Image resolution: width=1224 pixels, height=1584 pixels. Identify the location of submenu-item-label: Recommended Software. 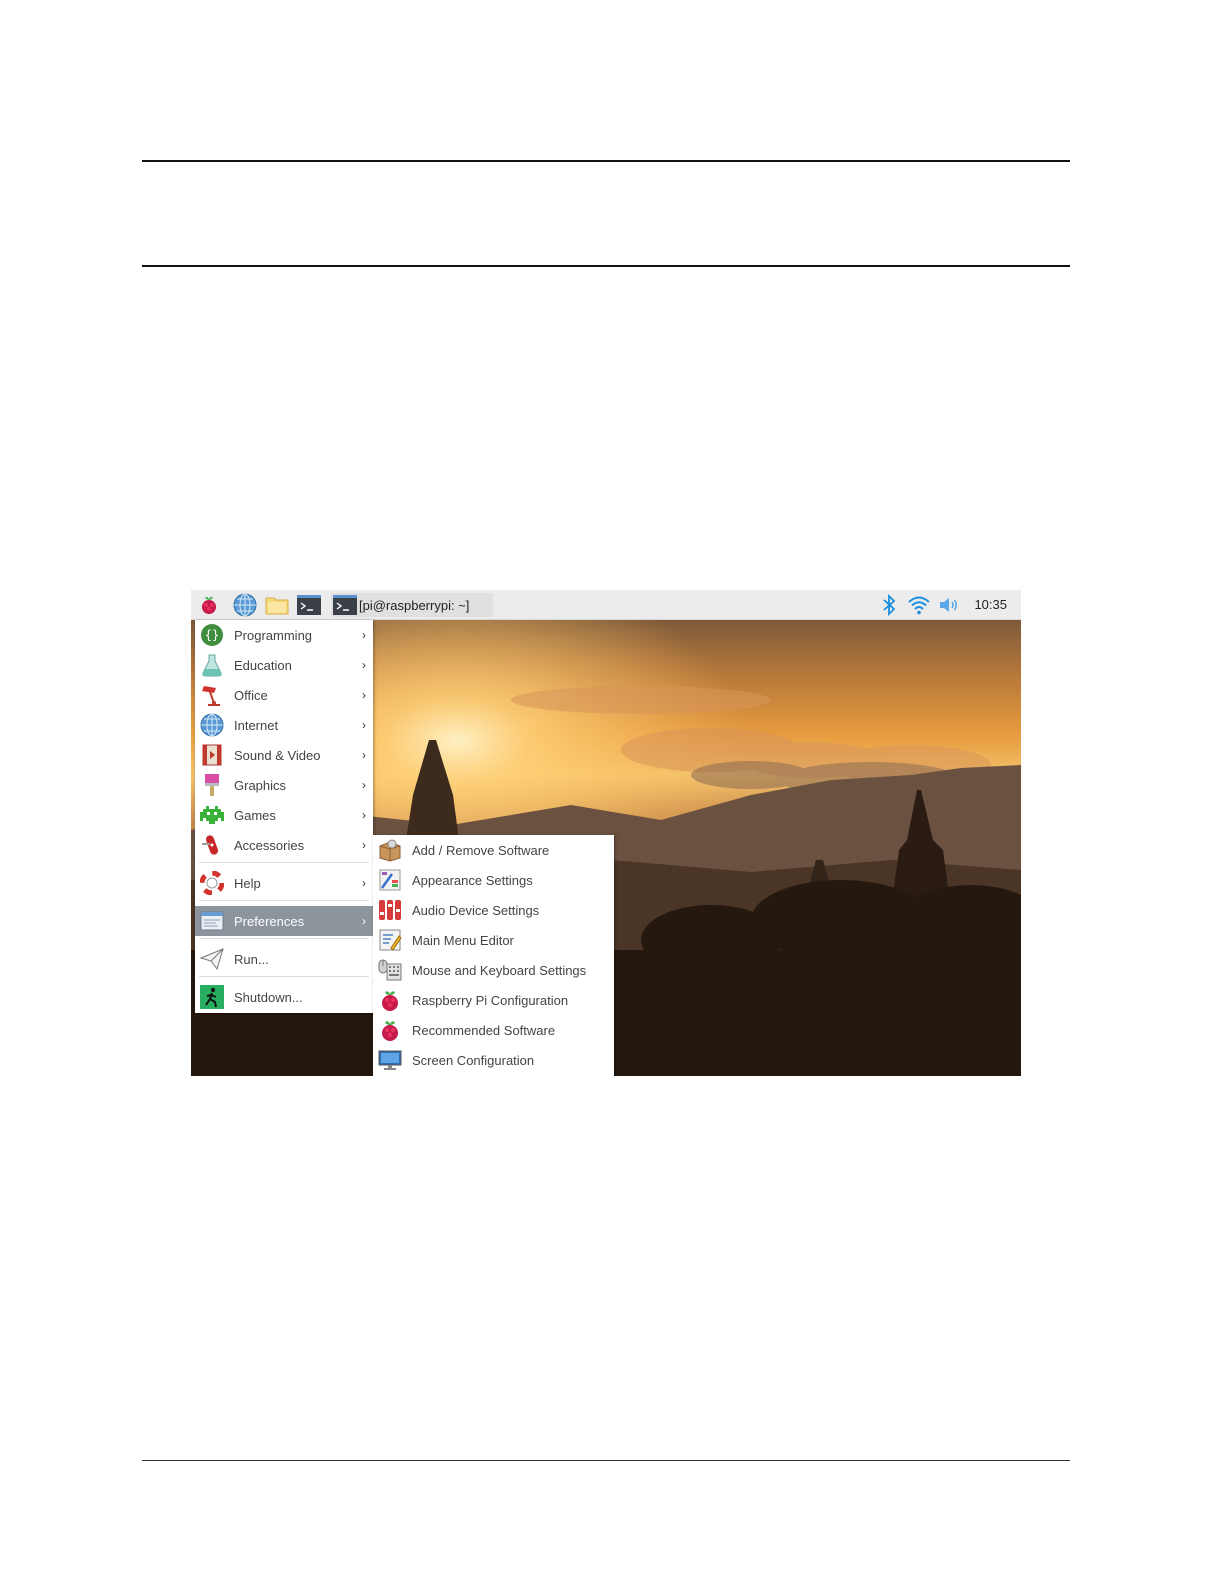
(484, 1030).